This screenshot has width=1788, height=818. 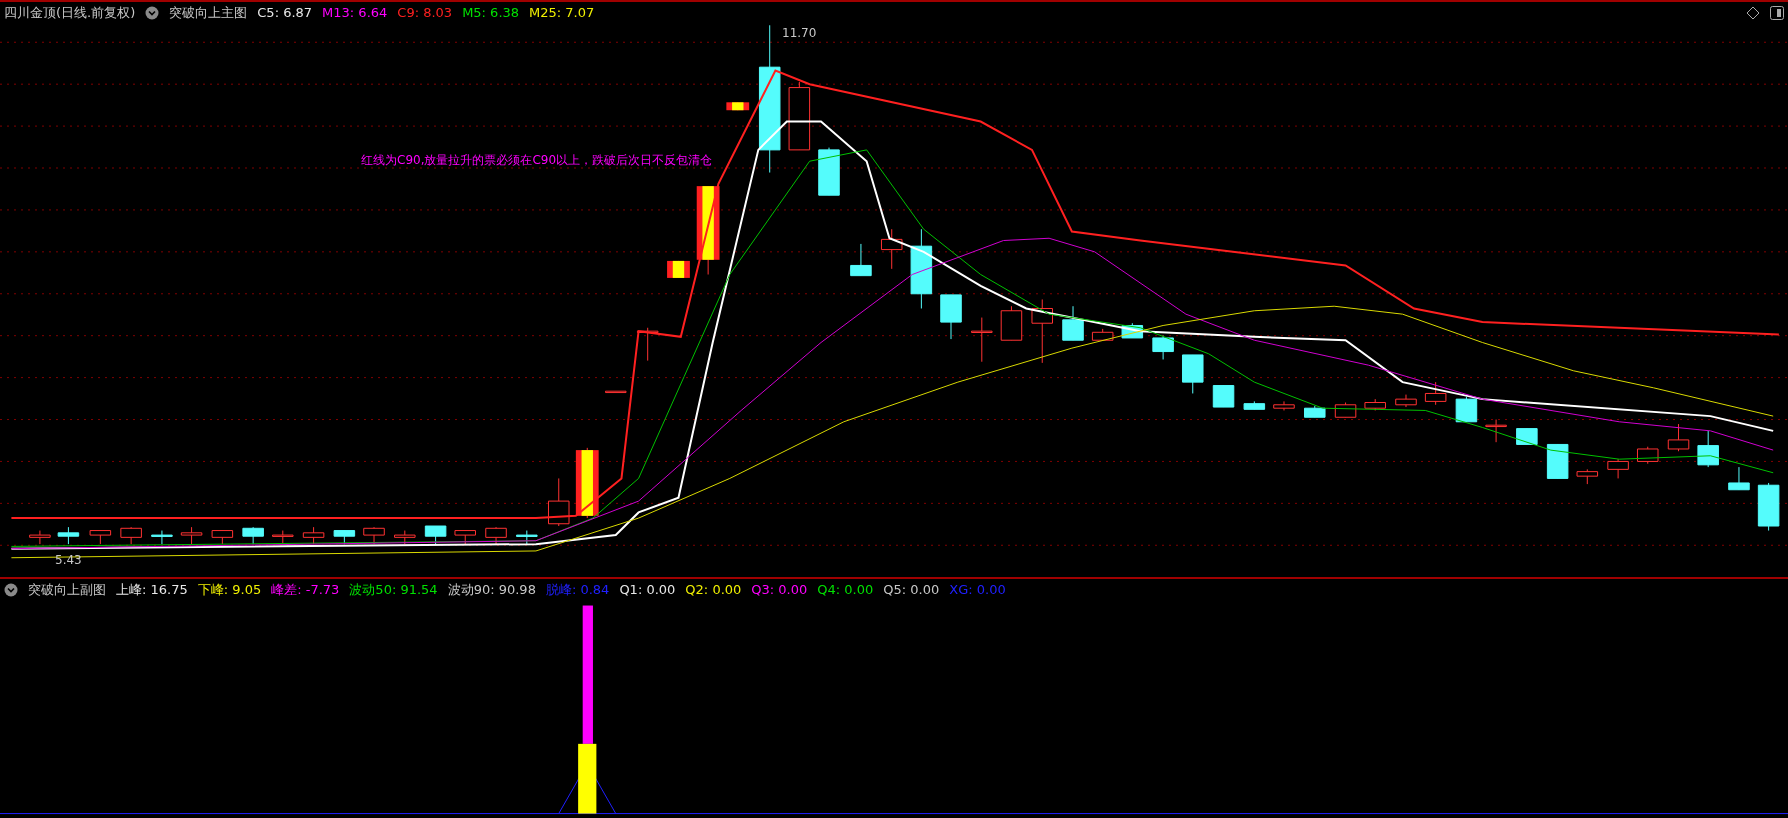 I want to click on diamond-icon, so click(x=1753, y=12).